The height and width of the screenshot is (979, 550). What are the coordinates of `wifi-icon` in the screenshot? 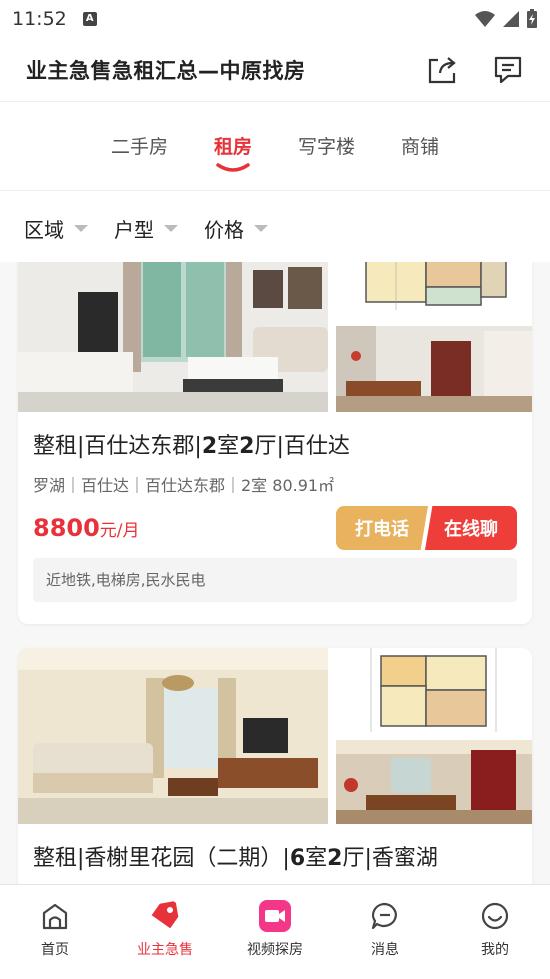 It's located at (485, 19).